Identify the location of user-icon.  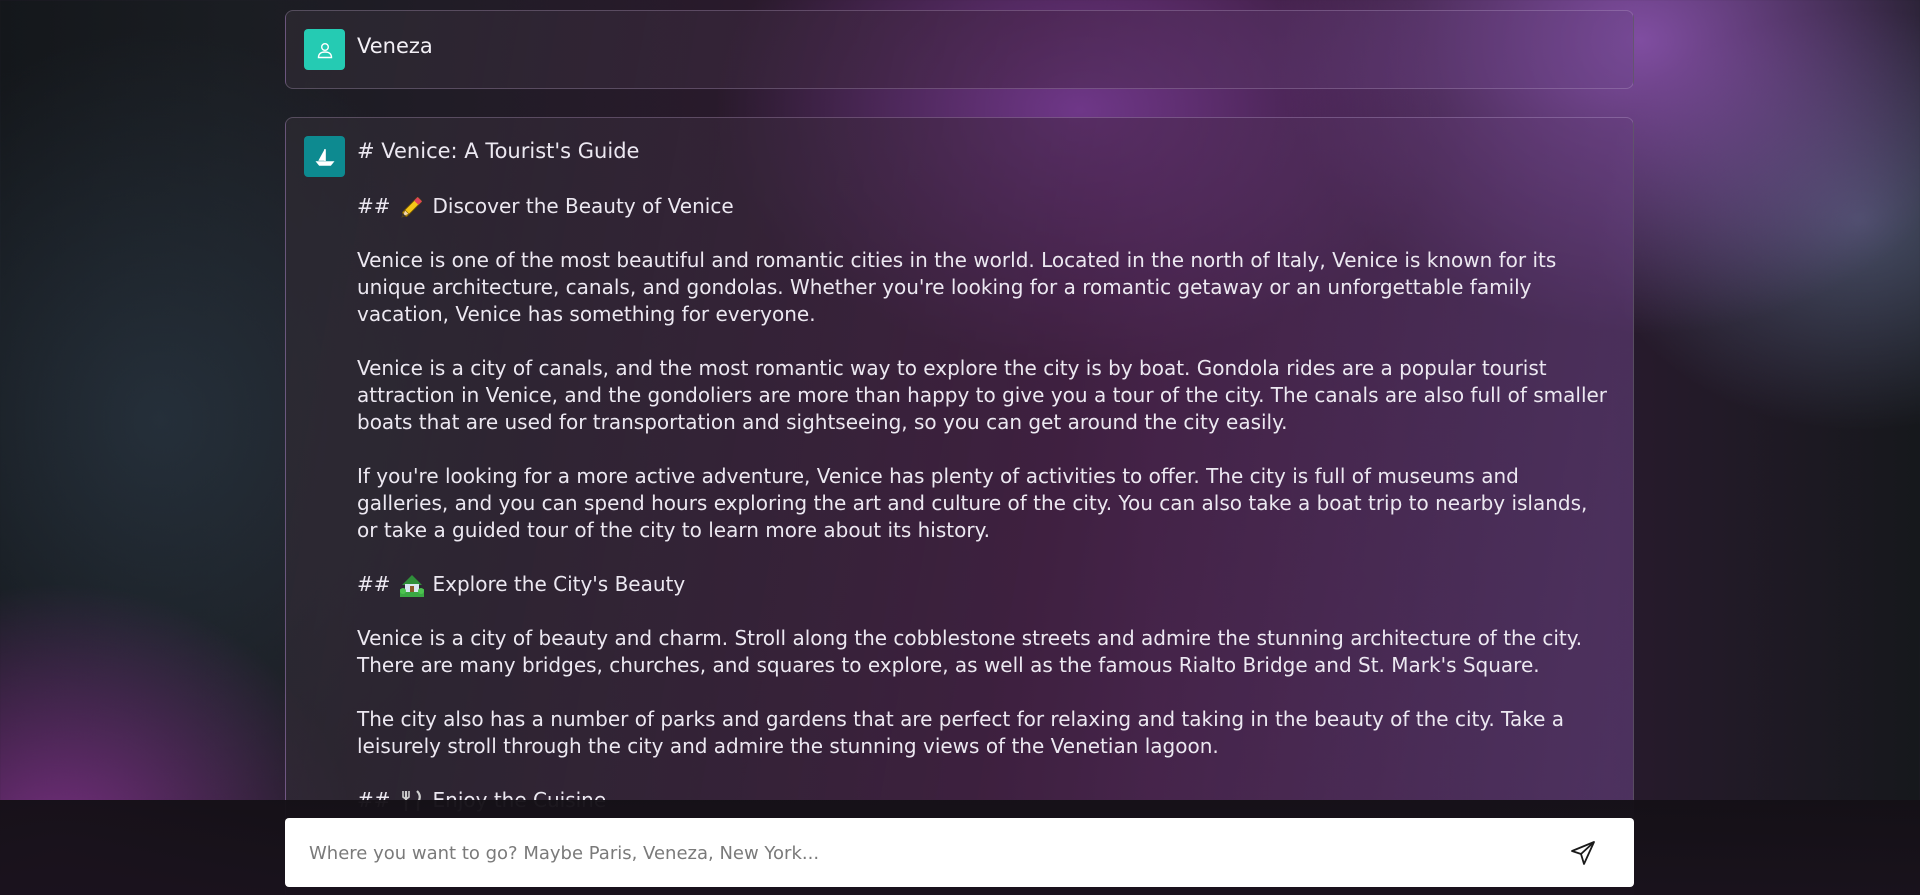
(324, 50).